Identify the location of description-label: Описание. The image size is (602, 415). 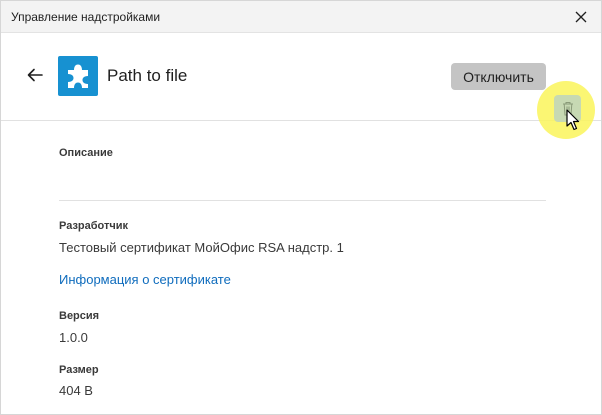
(86, 153).